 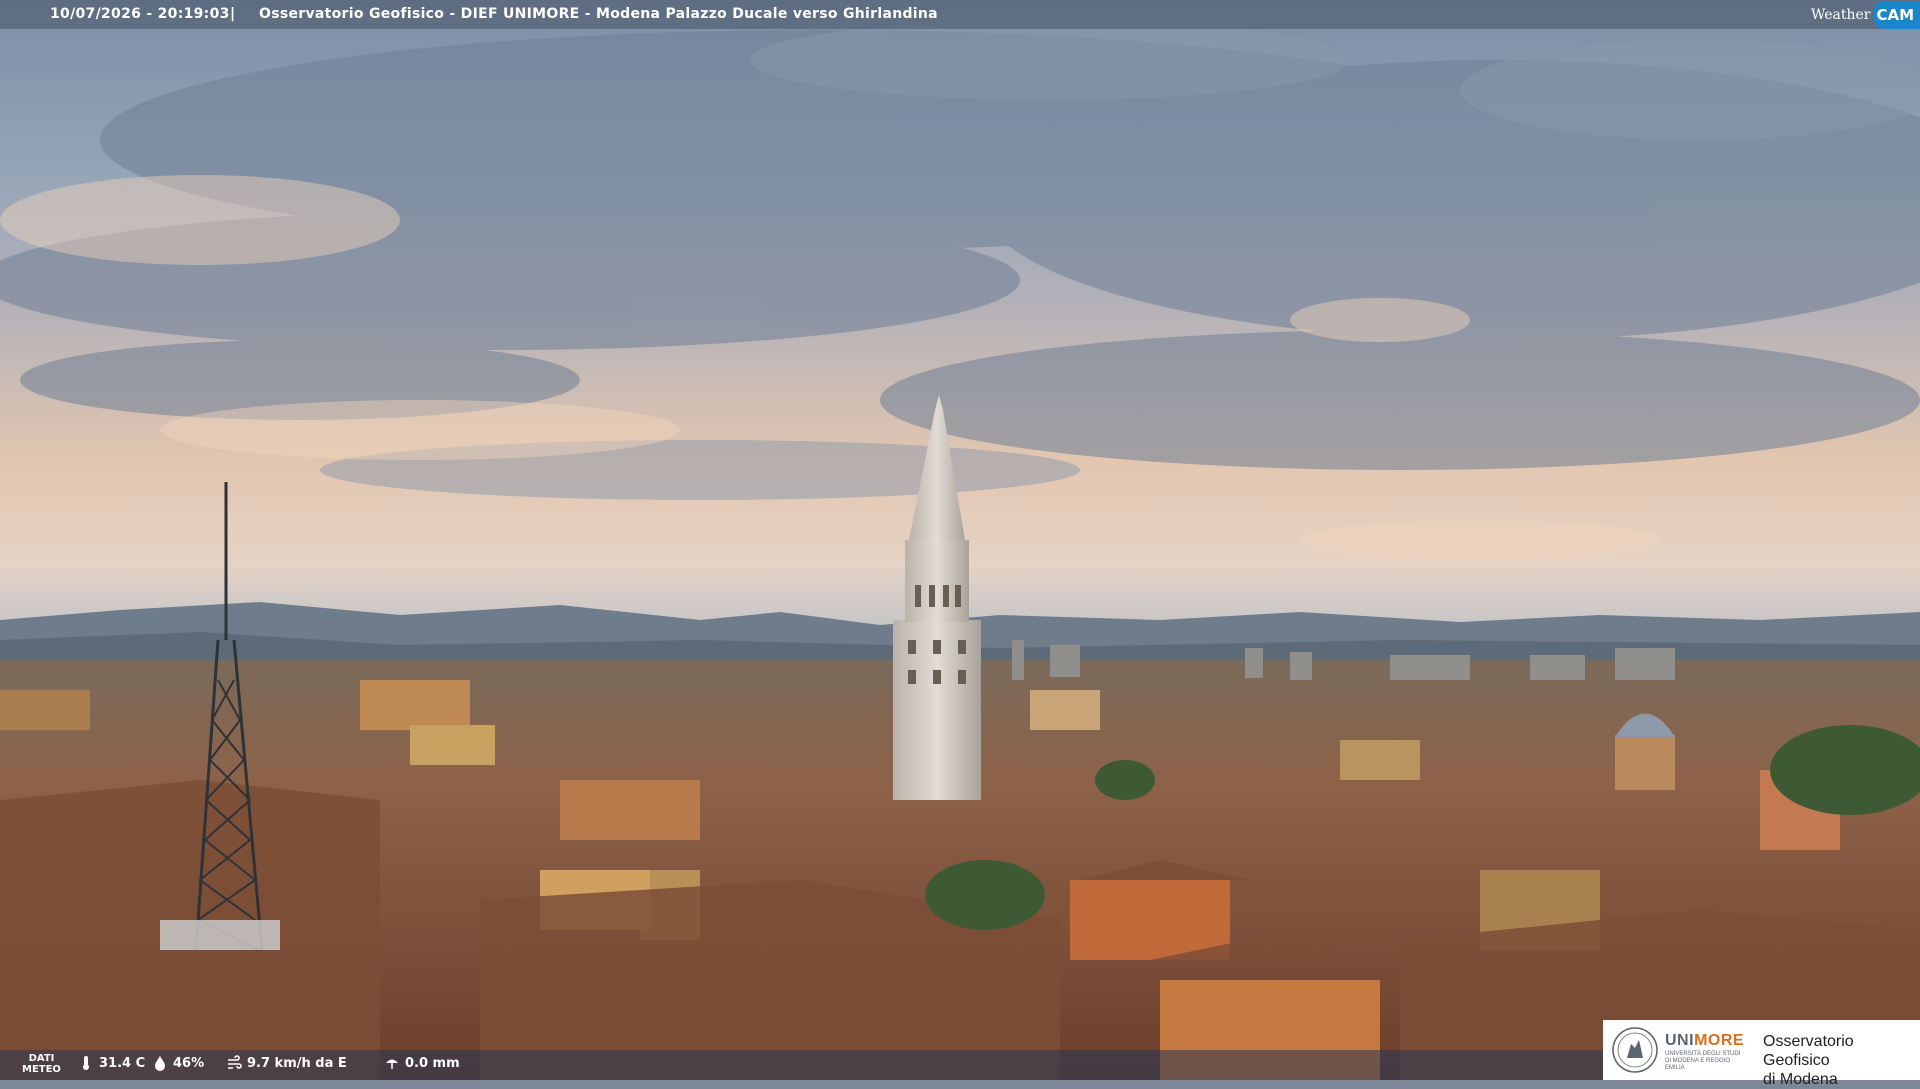 I want to click on weathercam-logo-weather: Weather, so click(x=1840, y=14).